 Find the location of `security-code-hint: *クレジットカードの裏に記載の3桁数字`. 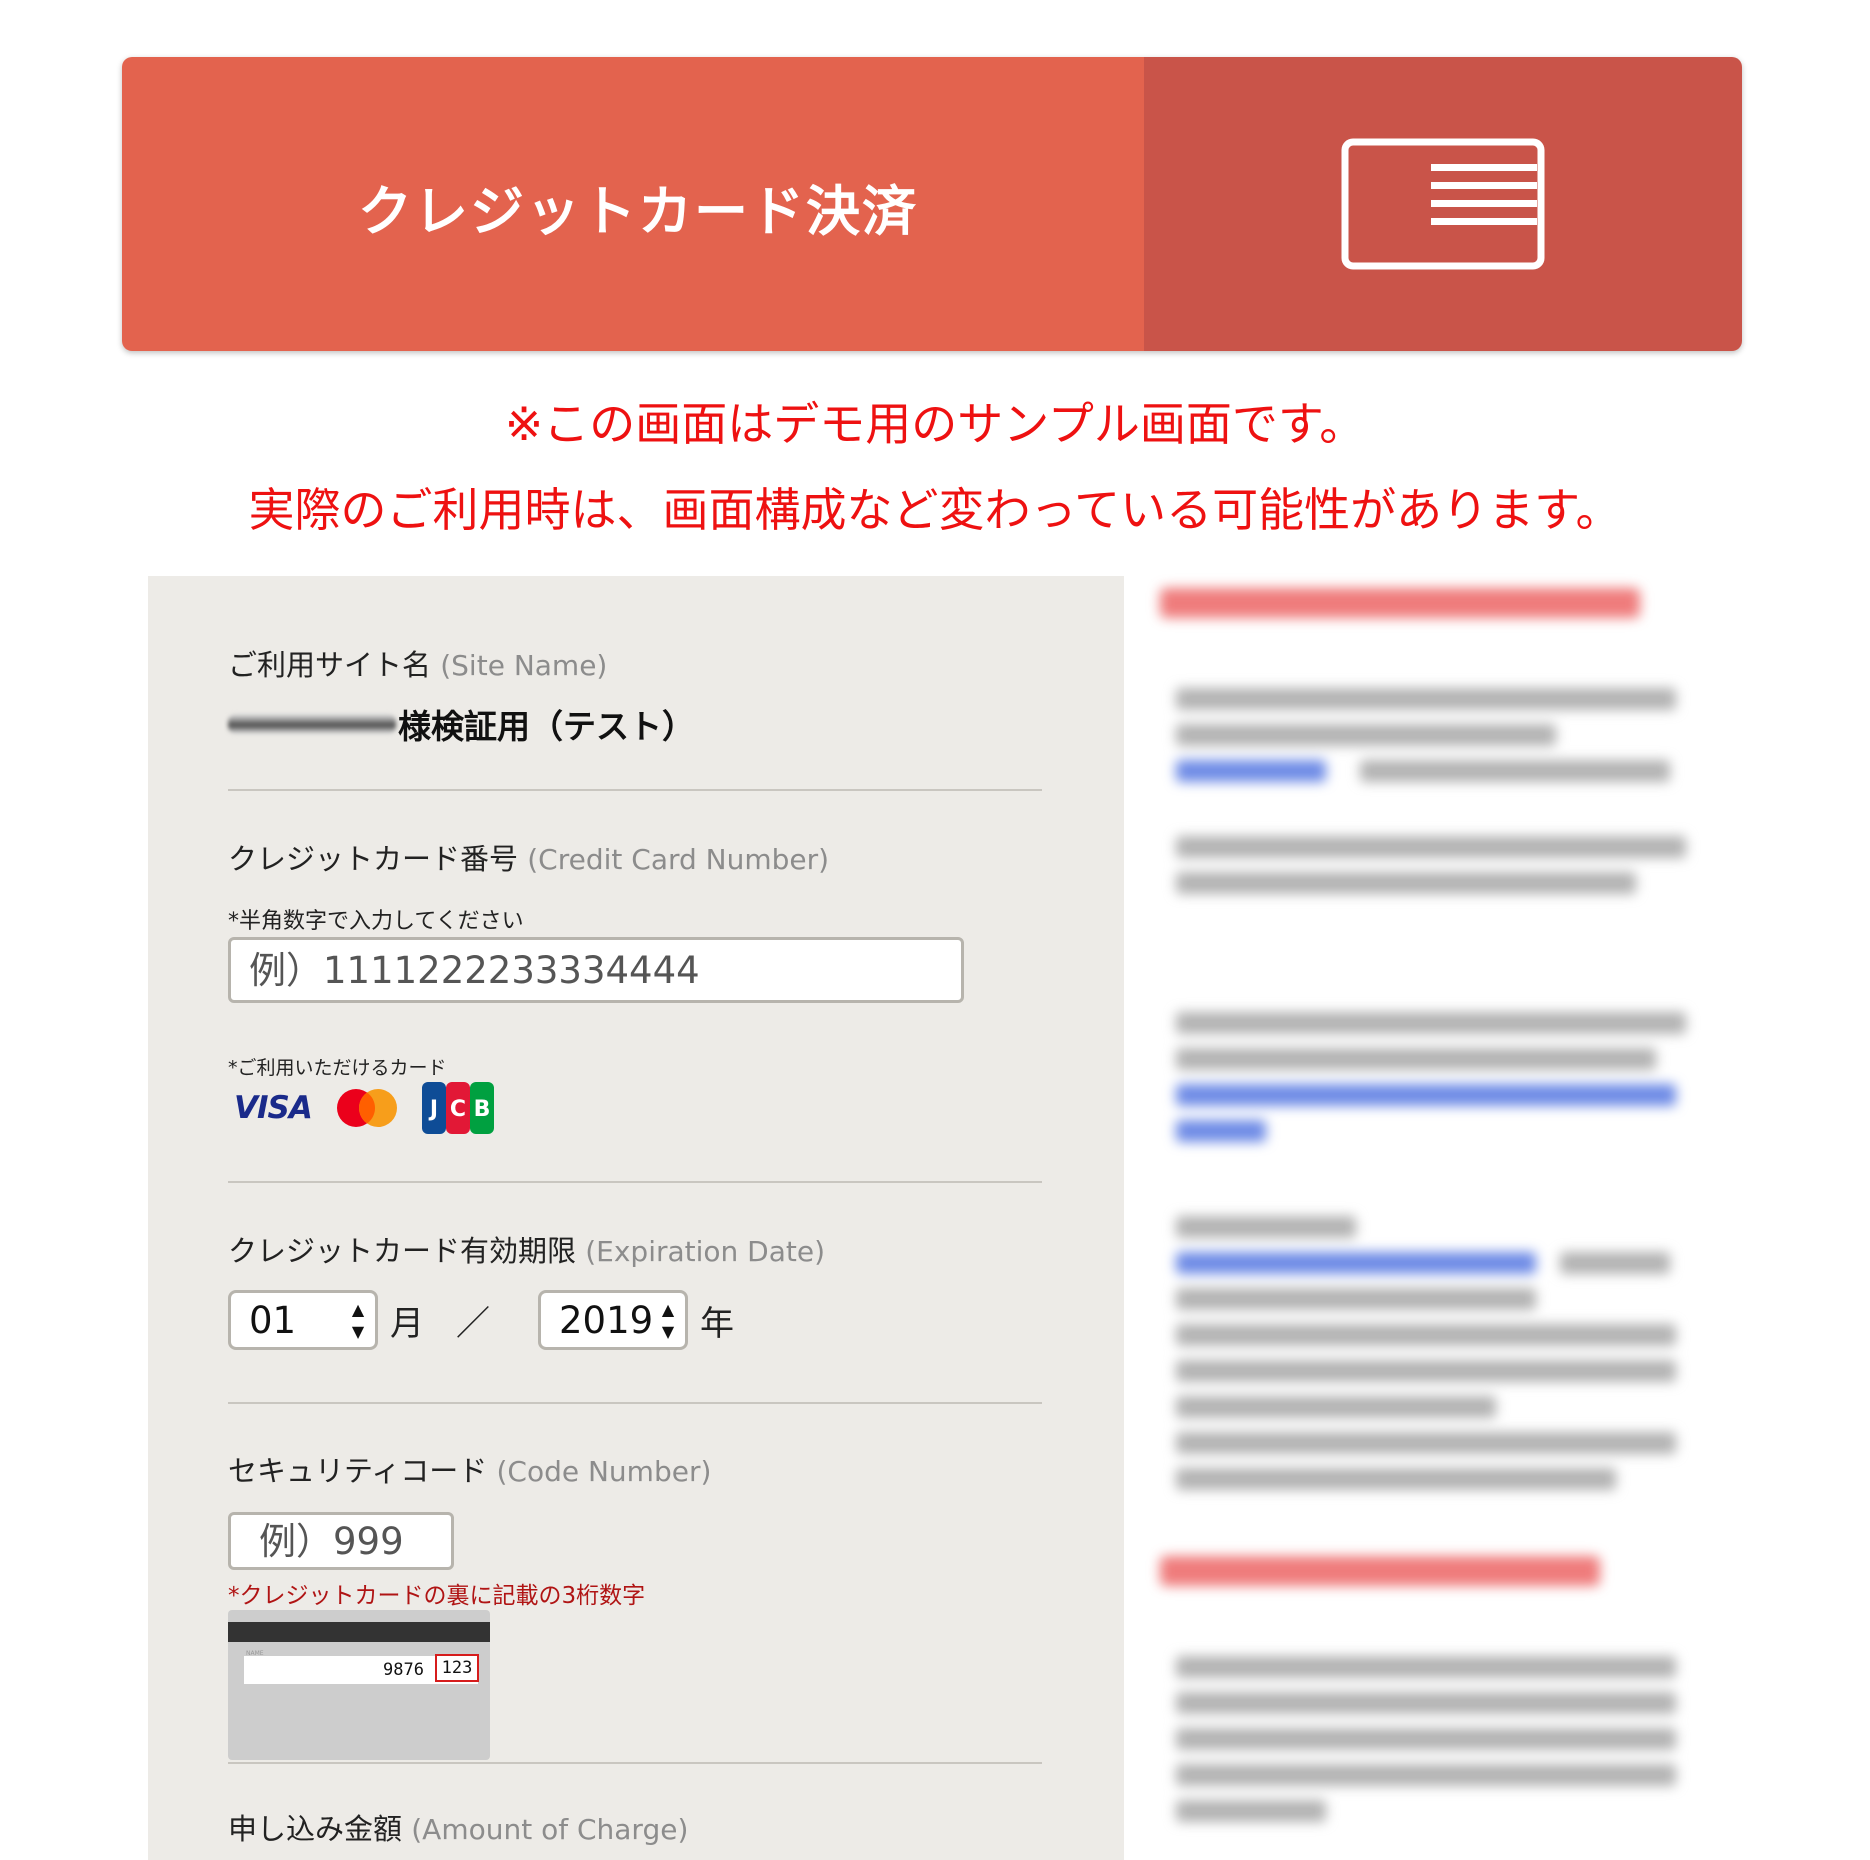

security-code-hint: *クレジットカードの裏に記載の3桁数字 is located at coordinates (437, 1596).